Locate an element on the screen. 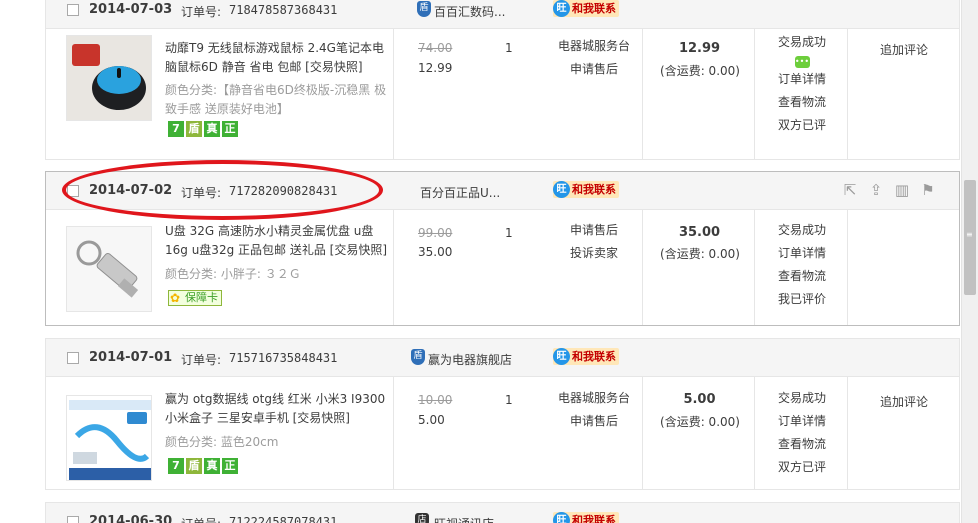  share-icon: ⇱ is located at coordinates (850, 190).